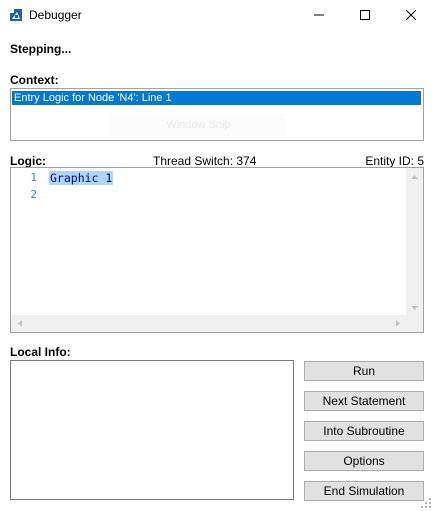 The width and height of the screenshot is (434, 511). I want to click on local-info-label: Local Info:, so click(40, 352).